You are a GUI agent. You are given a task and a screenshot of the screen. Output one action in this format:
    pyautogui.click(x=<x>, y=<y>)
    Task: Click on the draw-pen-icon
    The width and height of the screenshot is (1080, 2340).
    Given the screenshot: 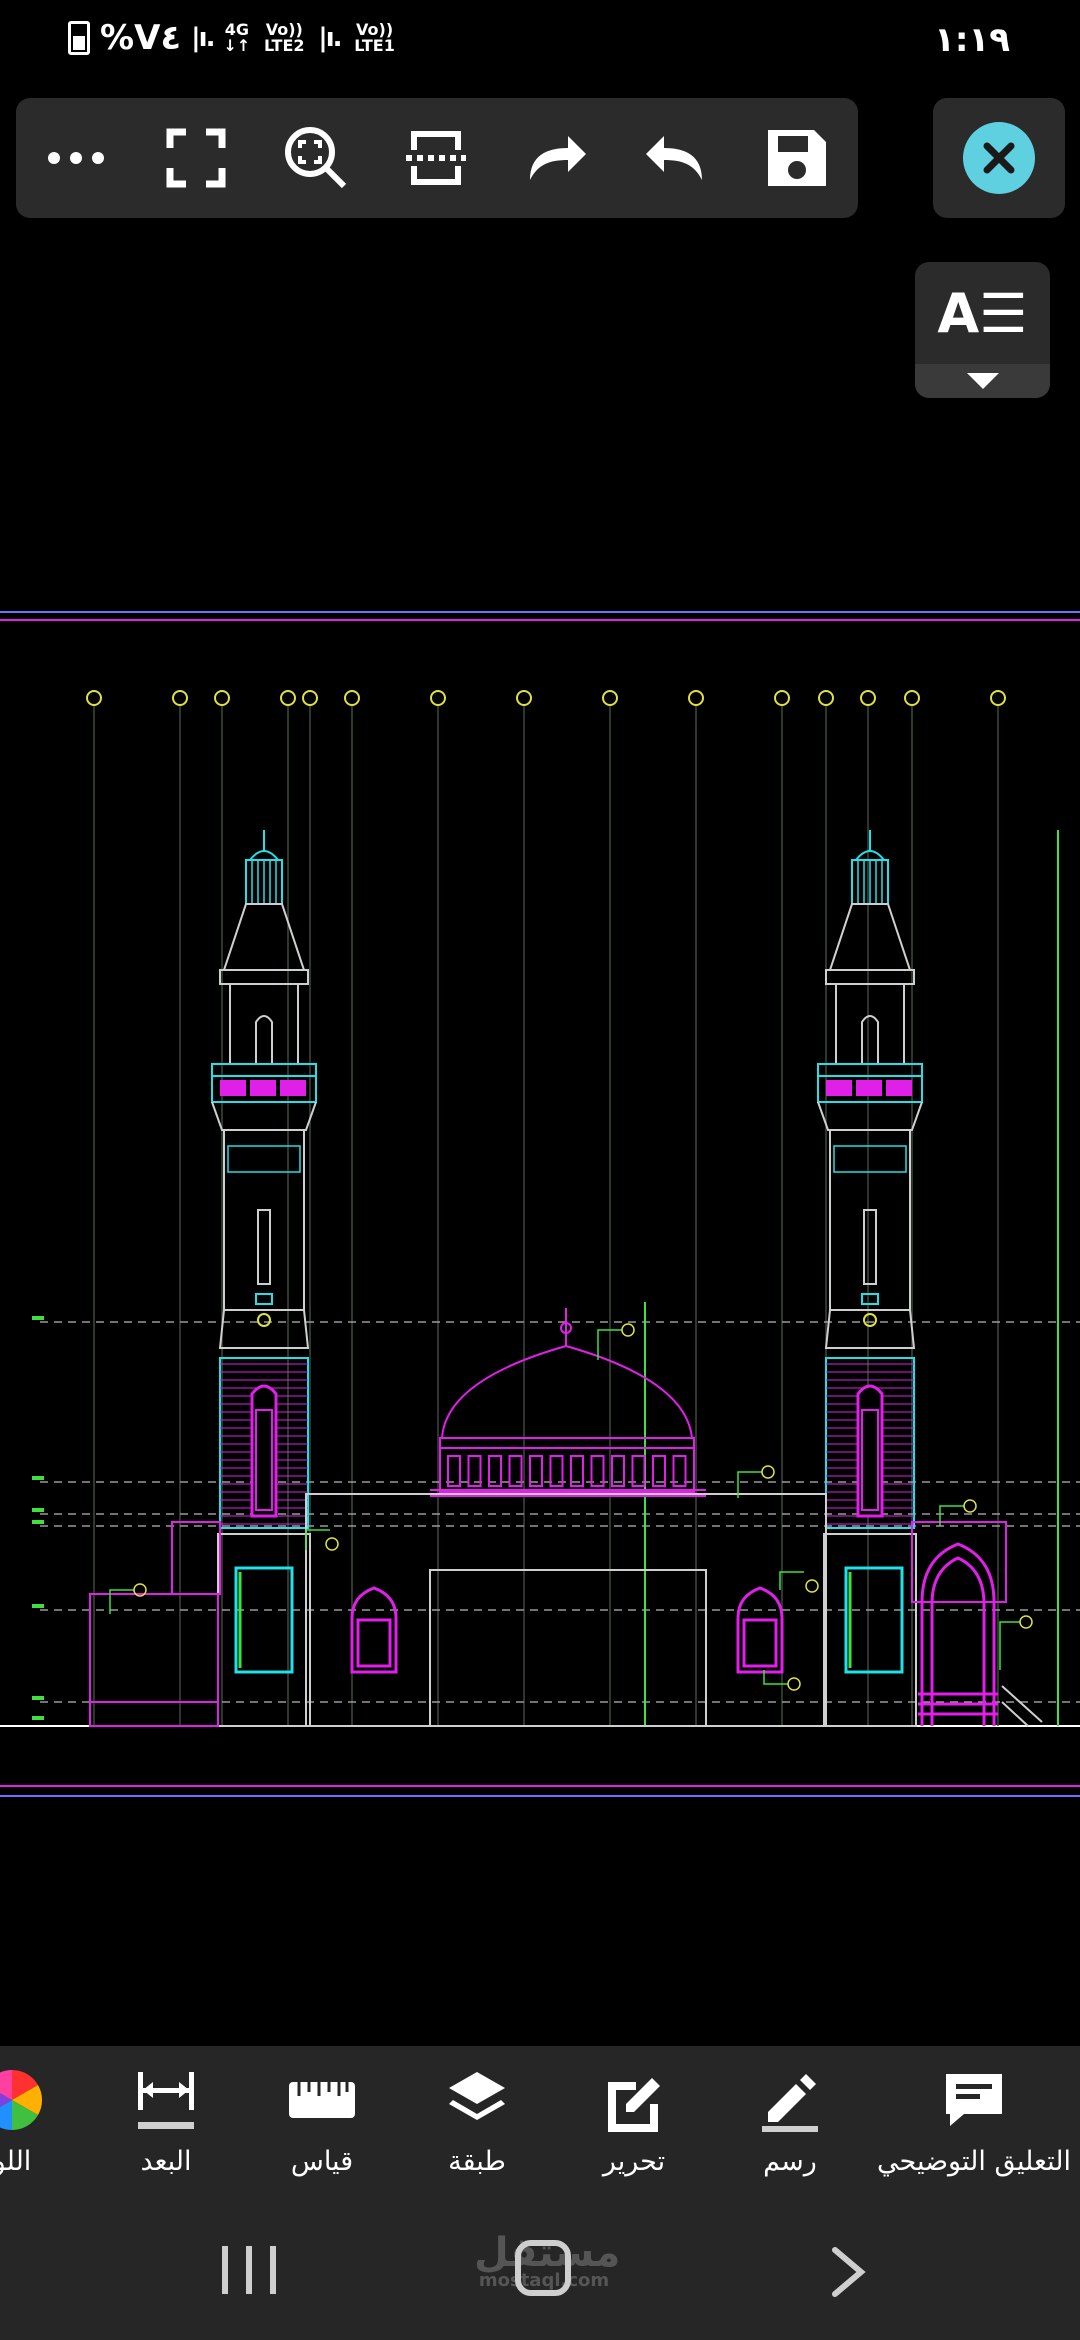 What is the action you would take?
    pyautogui.click(x=790, y=2103)
    